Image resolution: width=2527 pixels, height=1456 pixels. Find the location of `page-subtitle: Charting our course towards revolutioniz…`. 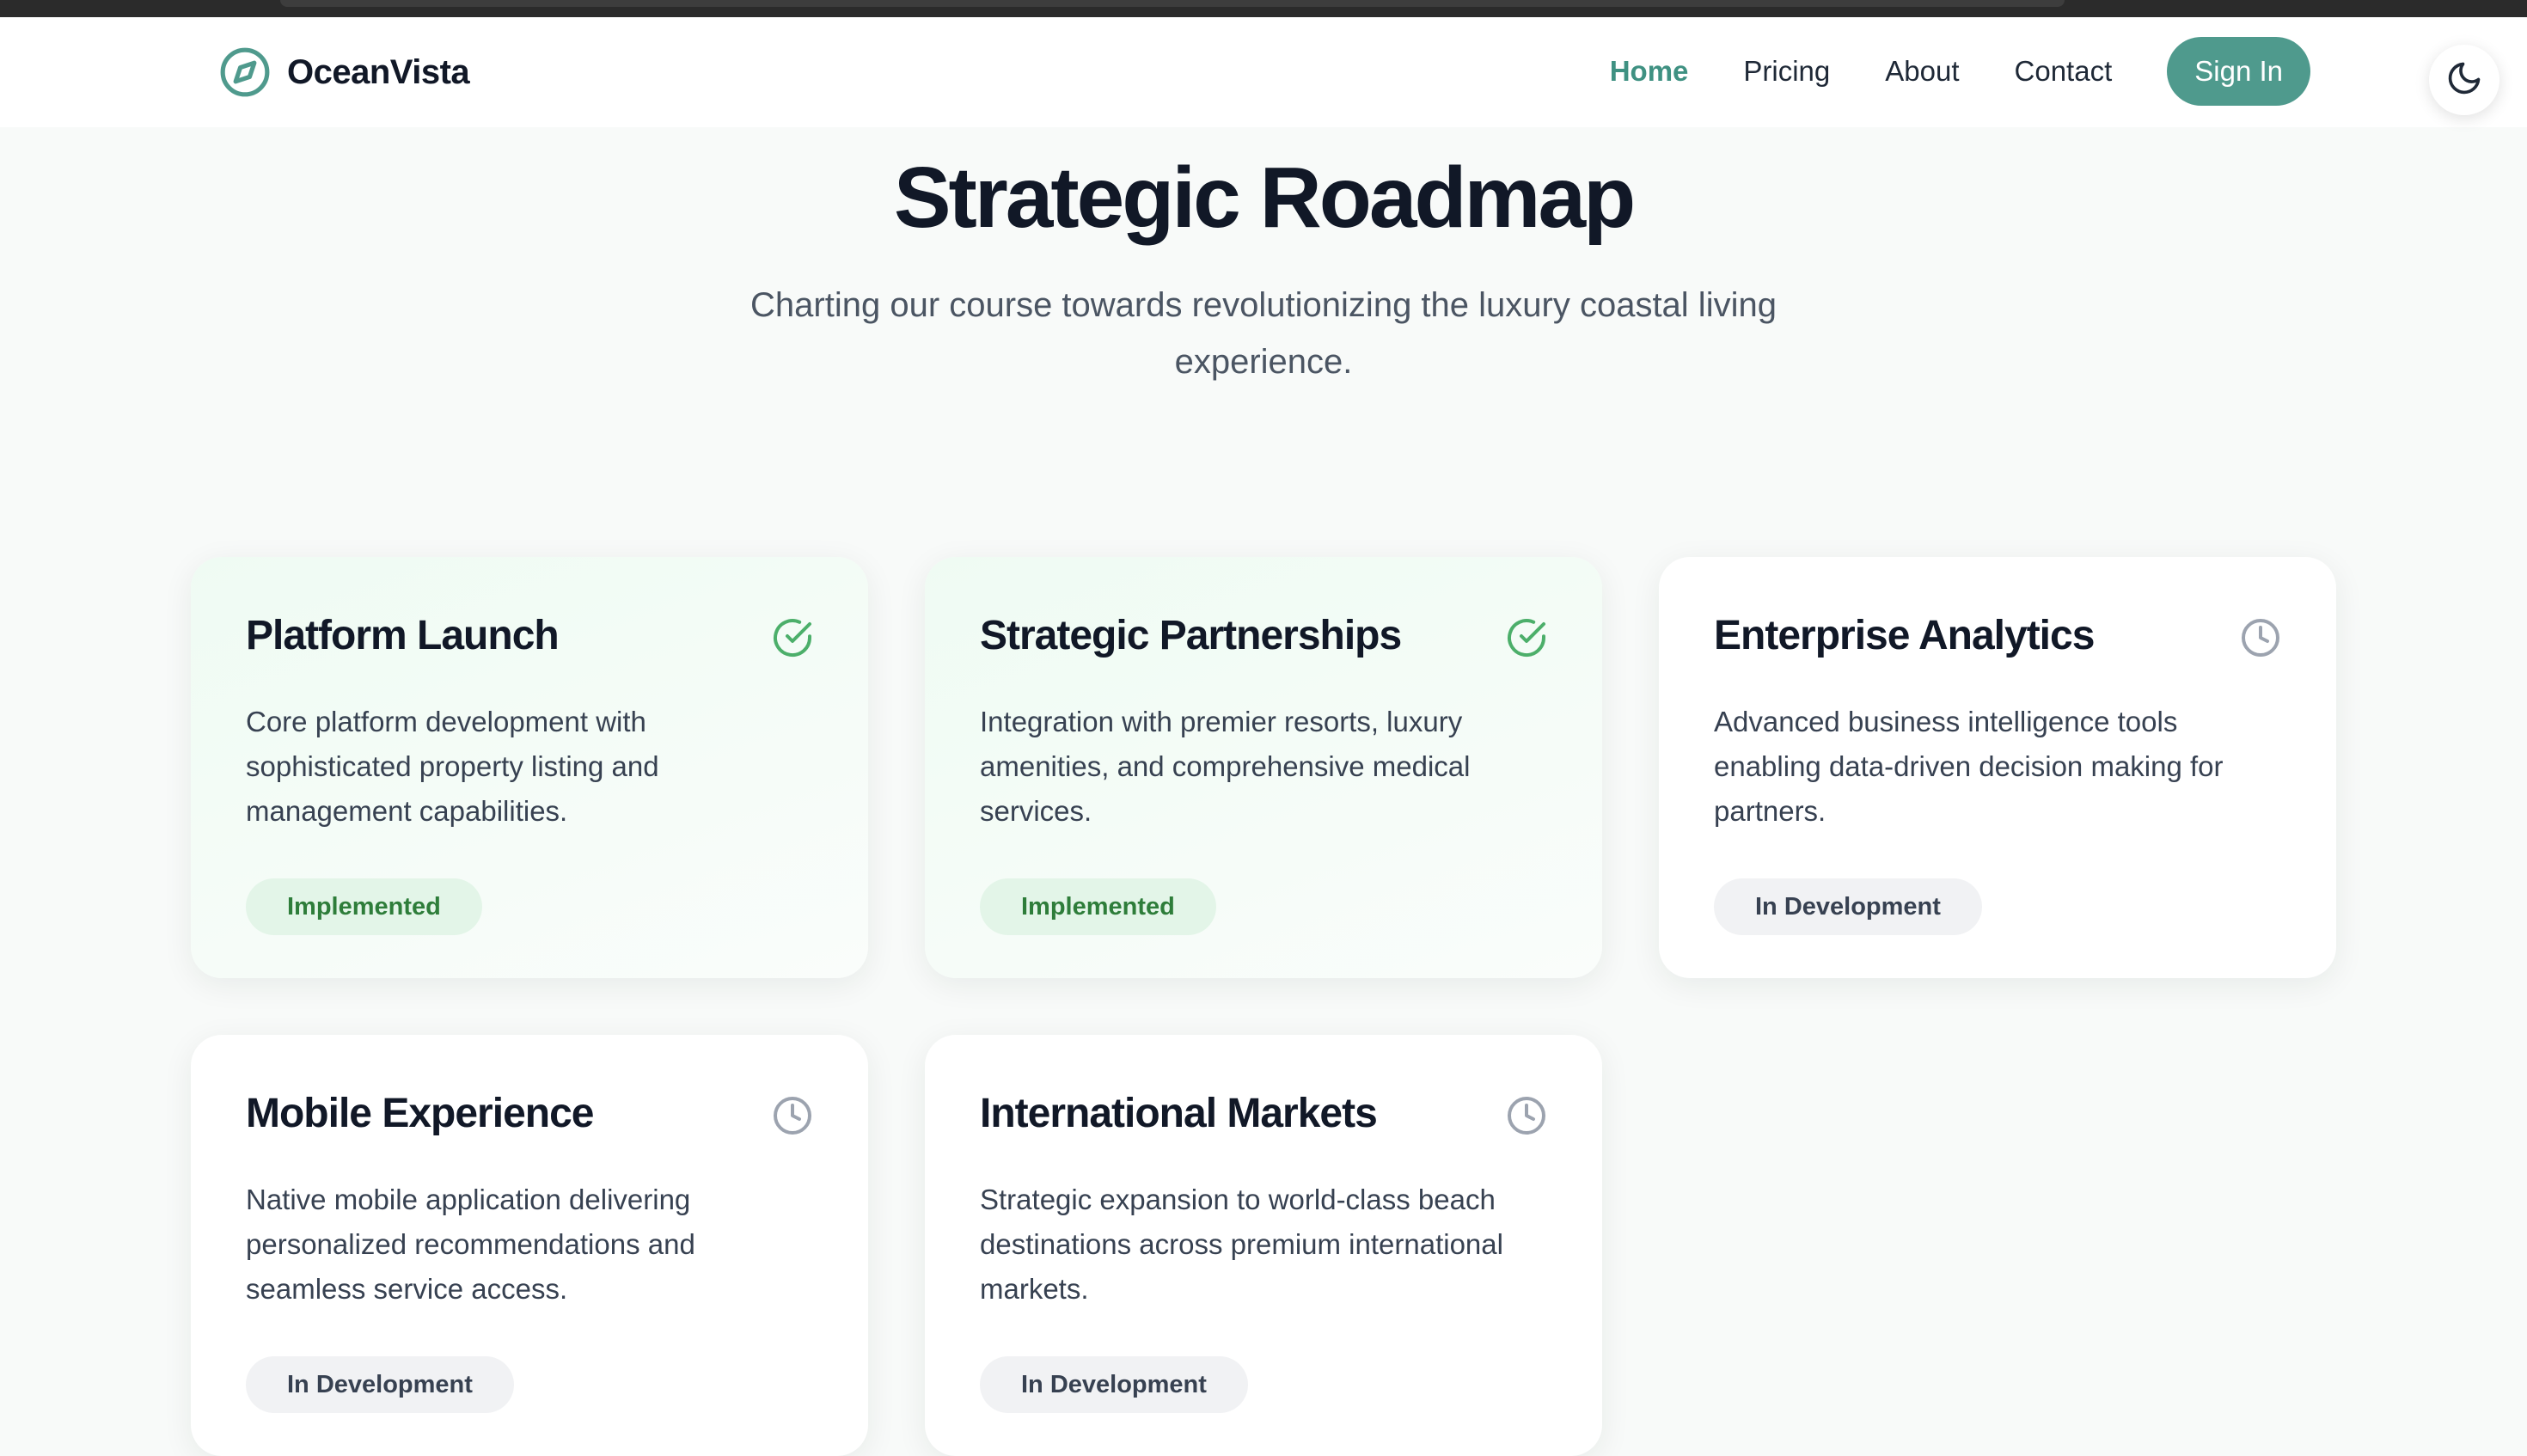

page-subtitle: Charting our course towards revolutioniz… is located at coordinates (1263, 333).